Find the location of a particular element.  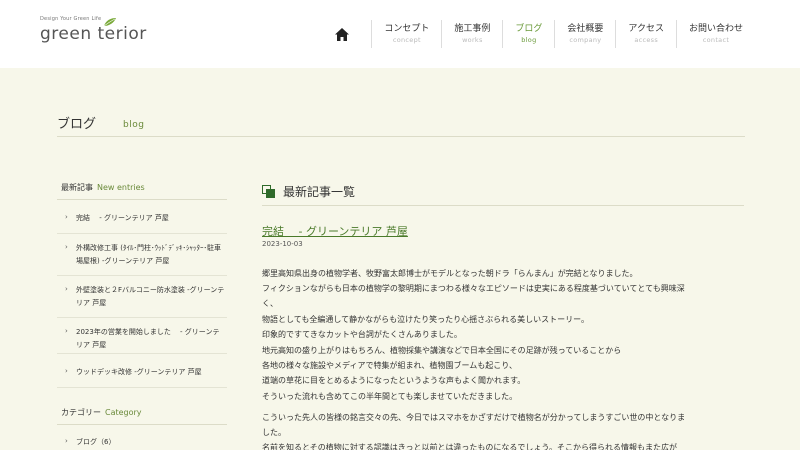

nav-item-label: 施工事例 is located at coordinates (472, 29).